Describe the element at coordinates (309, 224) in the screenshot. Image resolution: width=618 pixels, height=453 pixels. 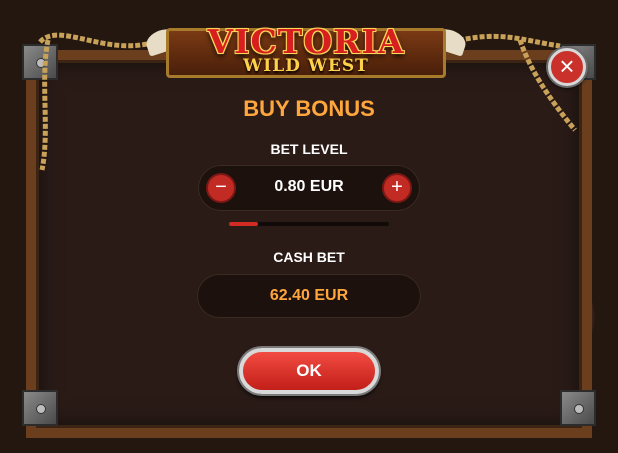
I see `bet-level-slider` at that location.